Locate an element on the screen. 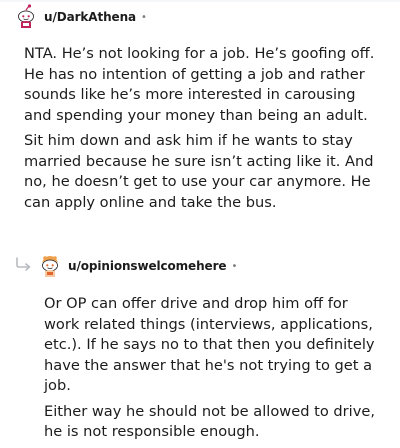 The image size is (400, 448). comment-header: u/opinionswelcomehere • is located at coordinates (137, 266).